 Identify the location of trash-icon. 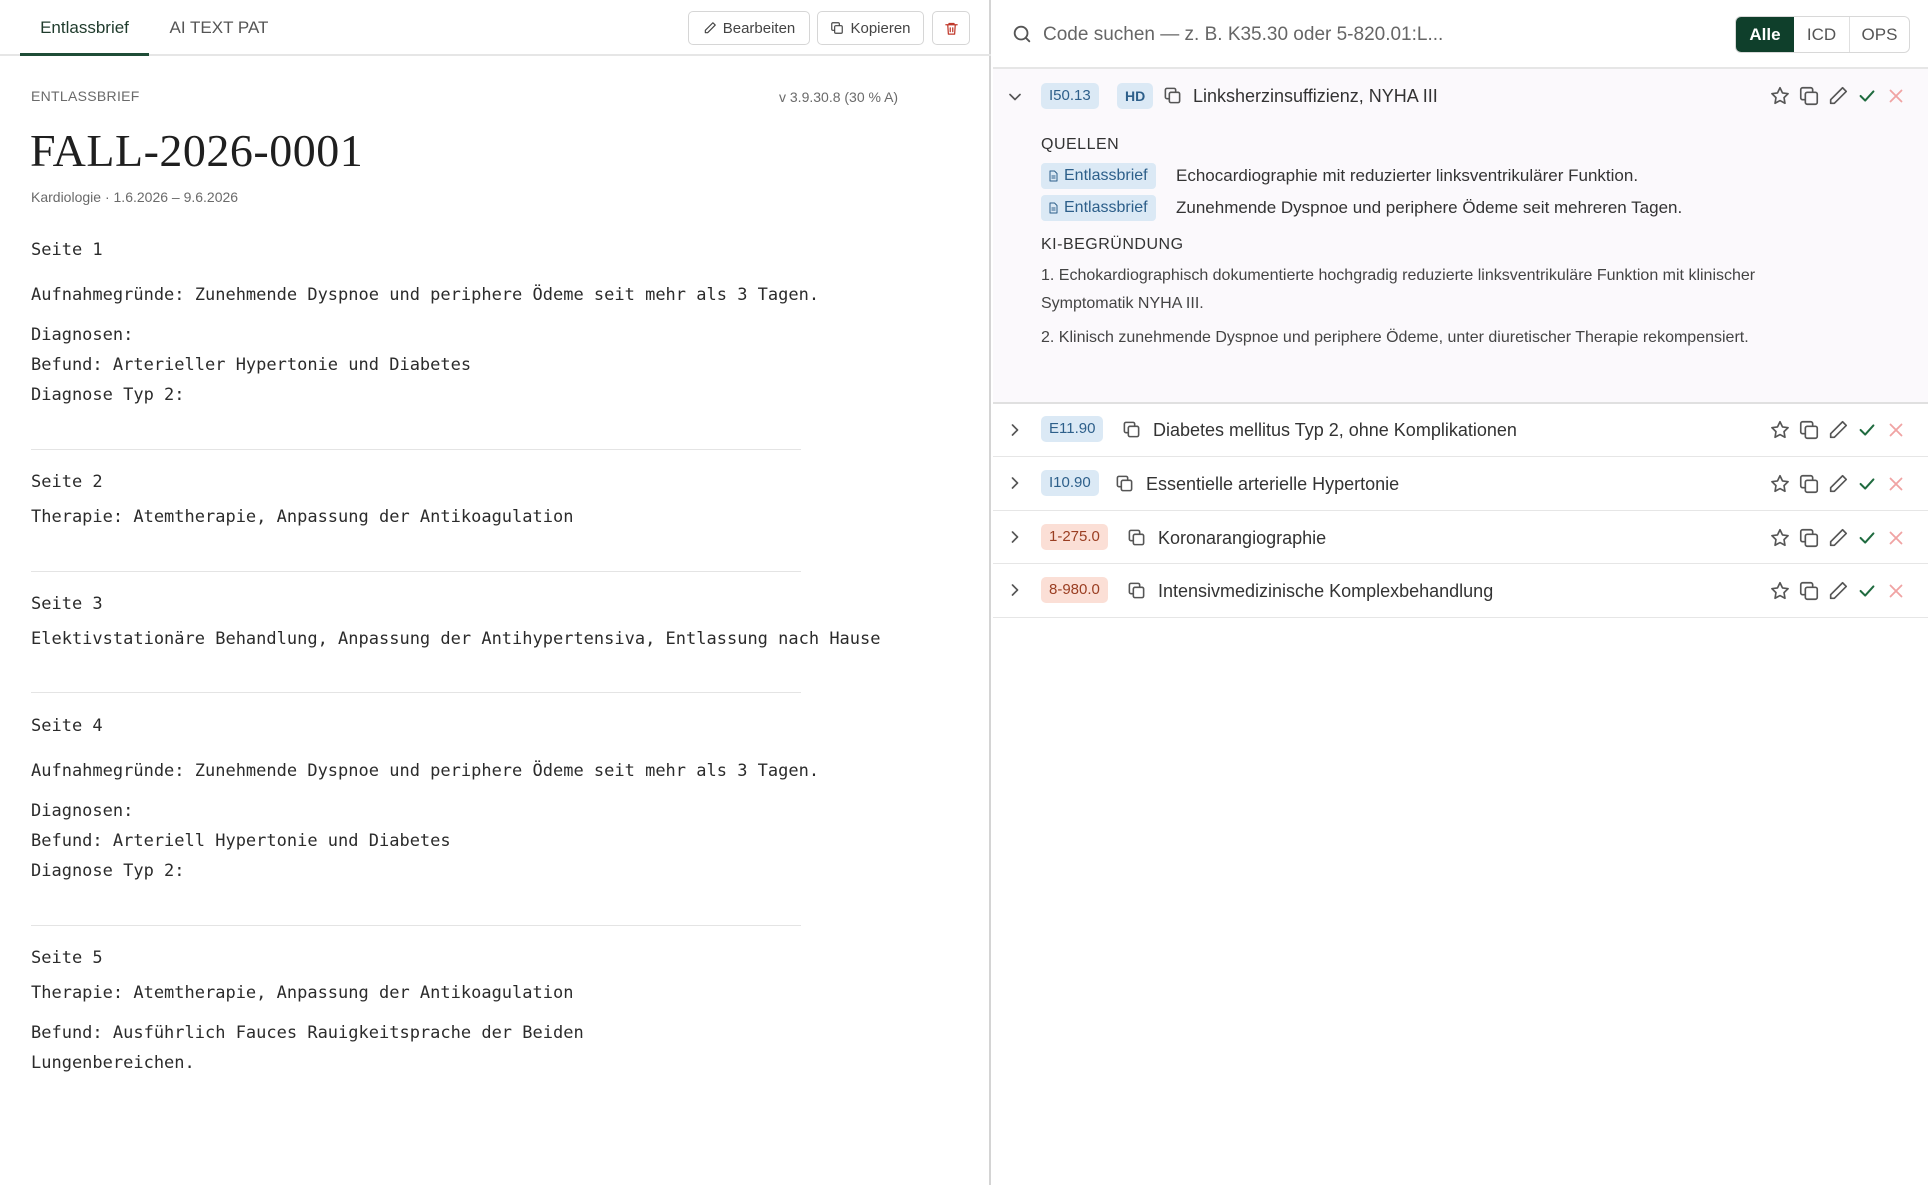
(951, 28).